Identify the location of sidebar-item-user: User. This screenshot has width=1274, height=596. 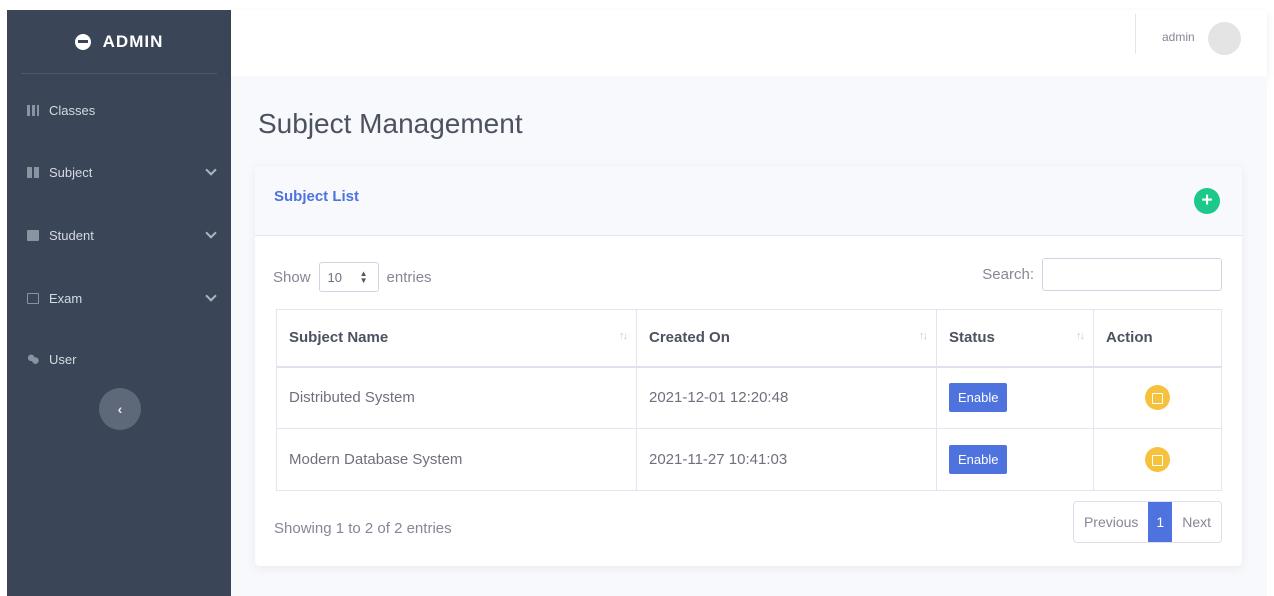
(119, 359).